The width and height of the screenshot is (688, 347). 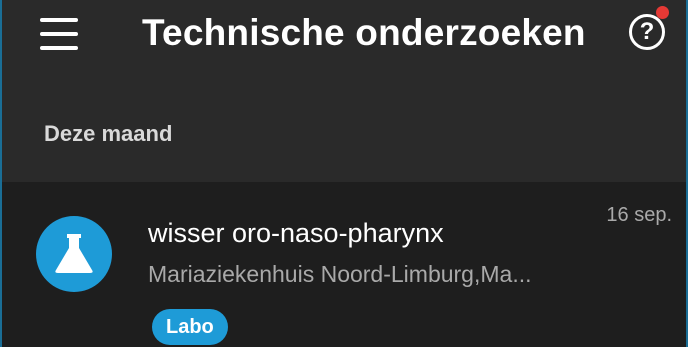 I want to click on category-tag: Labo, so click(x=190, y=327).